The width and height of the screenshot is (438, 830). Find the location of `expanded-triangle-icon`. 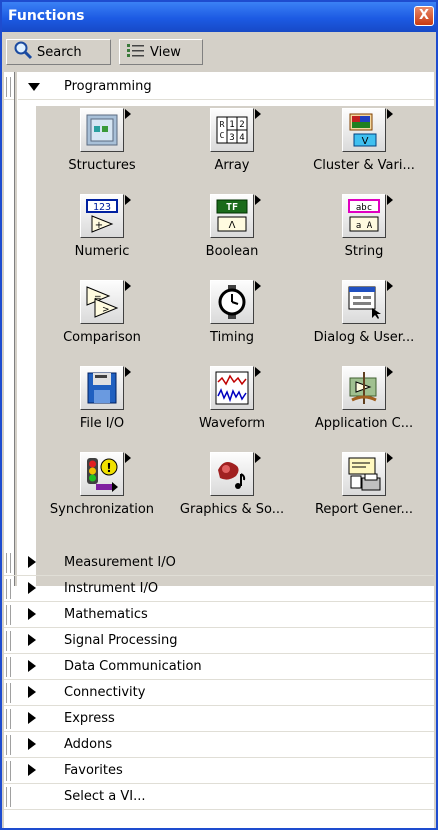

expanded-triangle-icon is located at coordinates (34, 87).